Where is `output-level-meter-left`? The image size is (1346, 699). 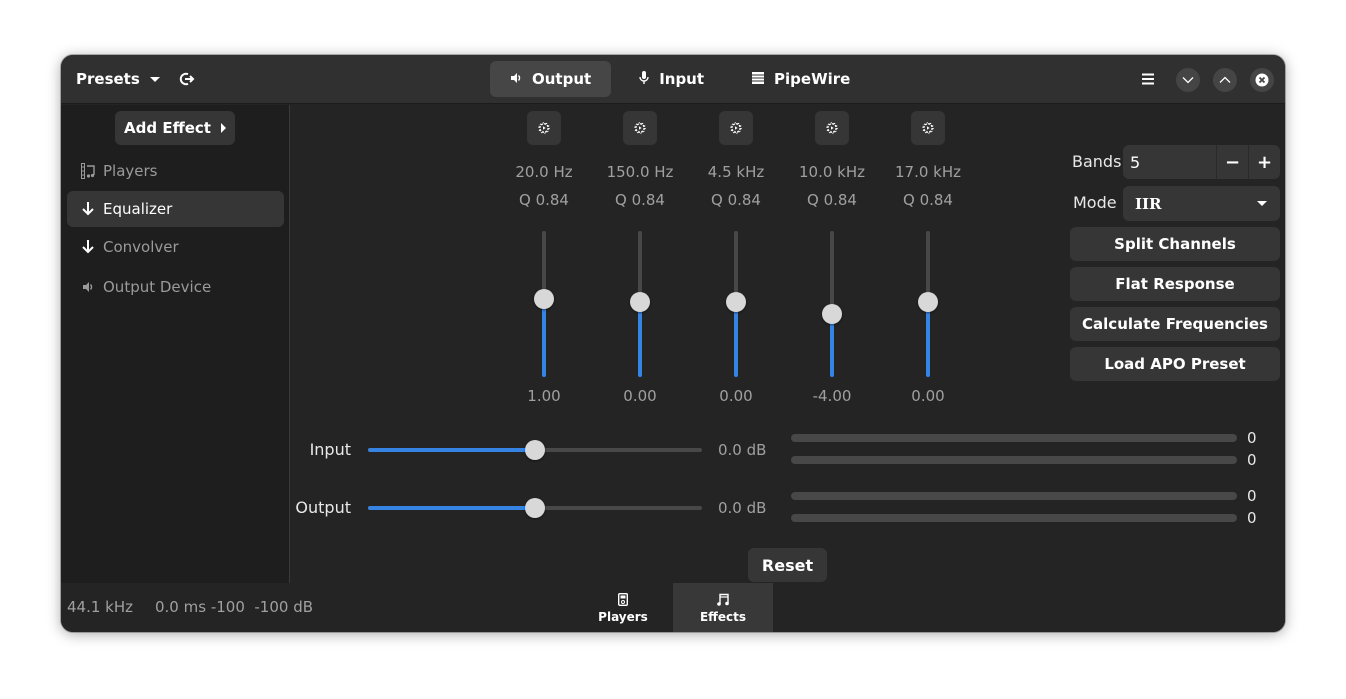 output-level-meter-left is located at coordinates (1014, 496).